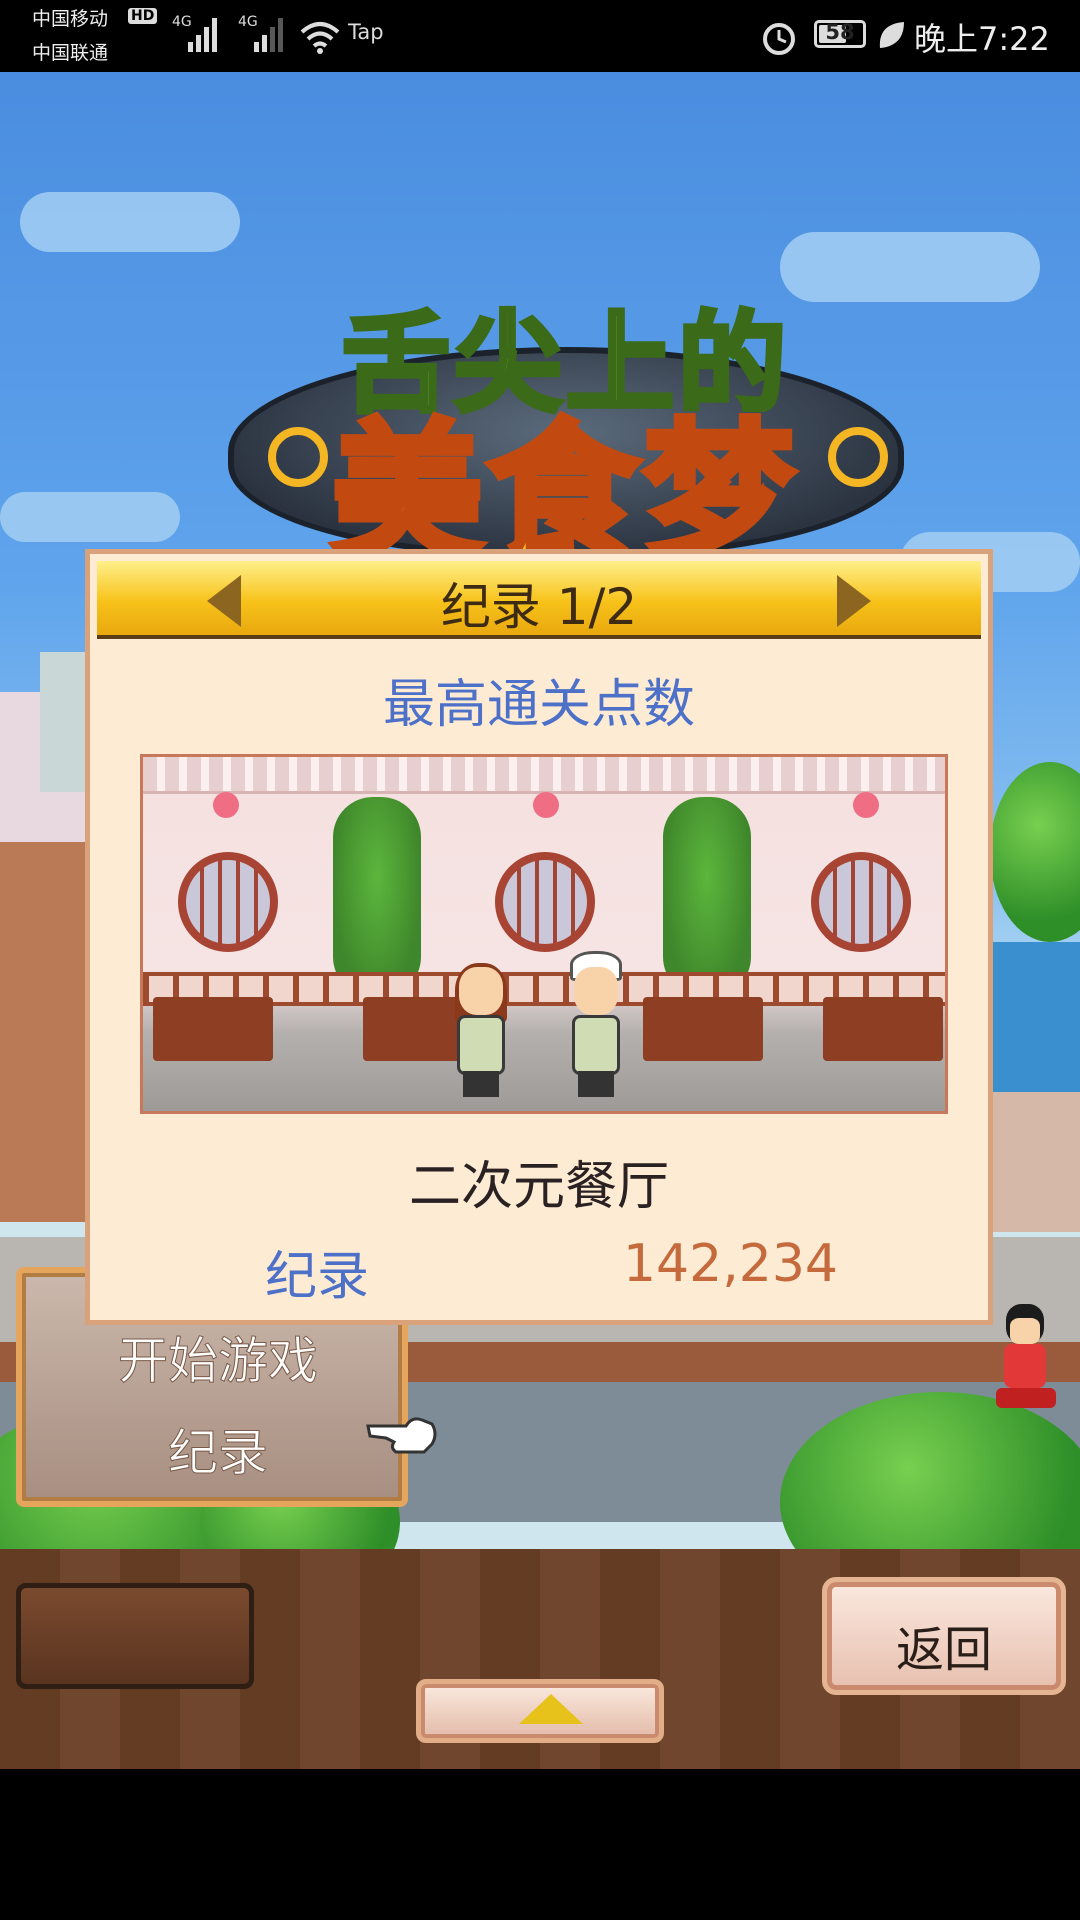 Image resolution: width=1080 pixels, height=1920 pixels. What do you see at coordinates (320, 38) in the screenshot?
I see `wifi-icon` at bounding box center [320, 38].